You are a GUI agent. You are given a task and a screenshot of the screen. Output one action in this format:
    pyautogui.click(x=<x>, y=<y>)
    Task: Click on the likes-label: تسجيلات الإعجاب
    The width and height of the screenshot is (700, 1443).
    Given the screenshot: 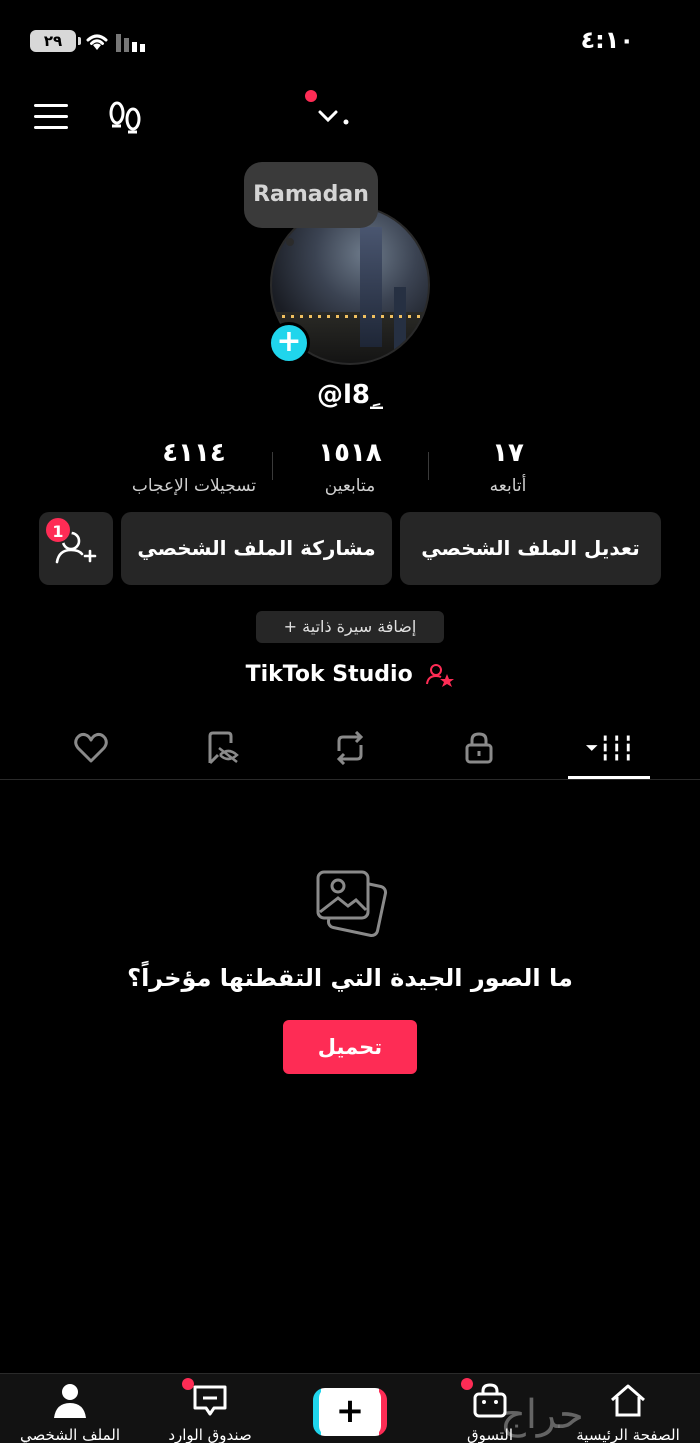 What is the action you would take?
    pyautogui.click(x=194, y=486)
    